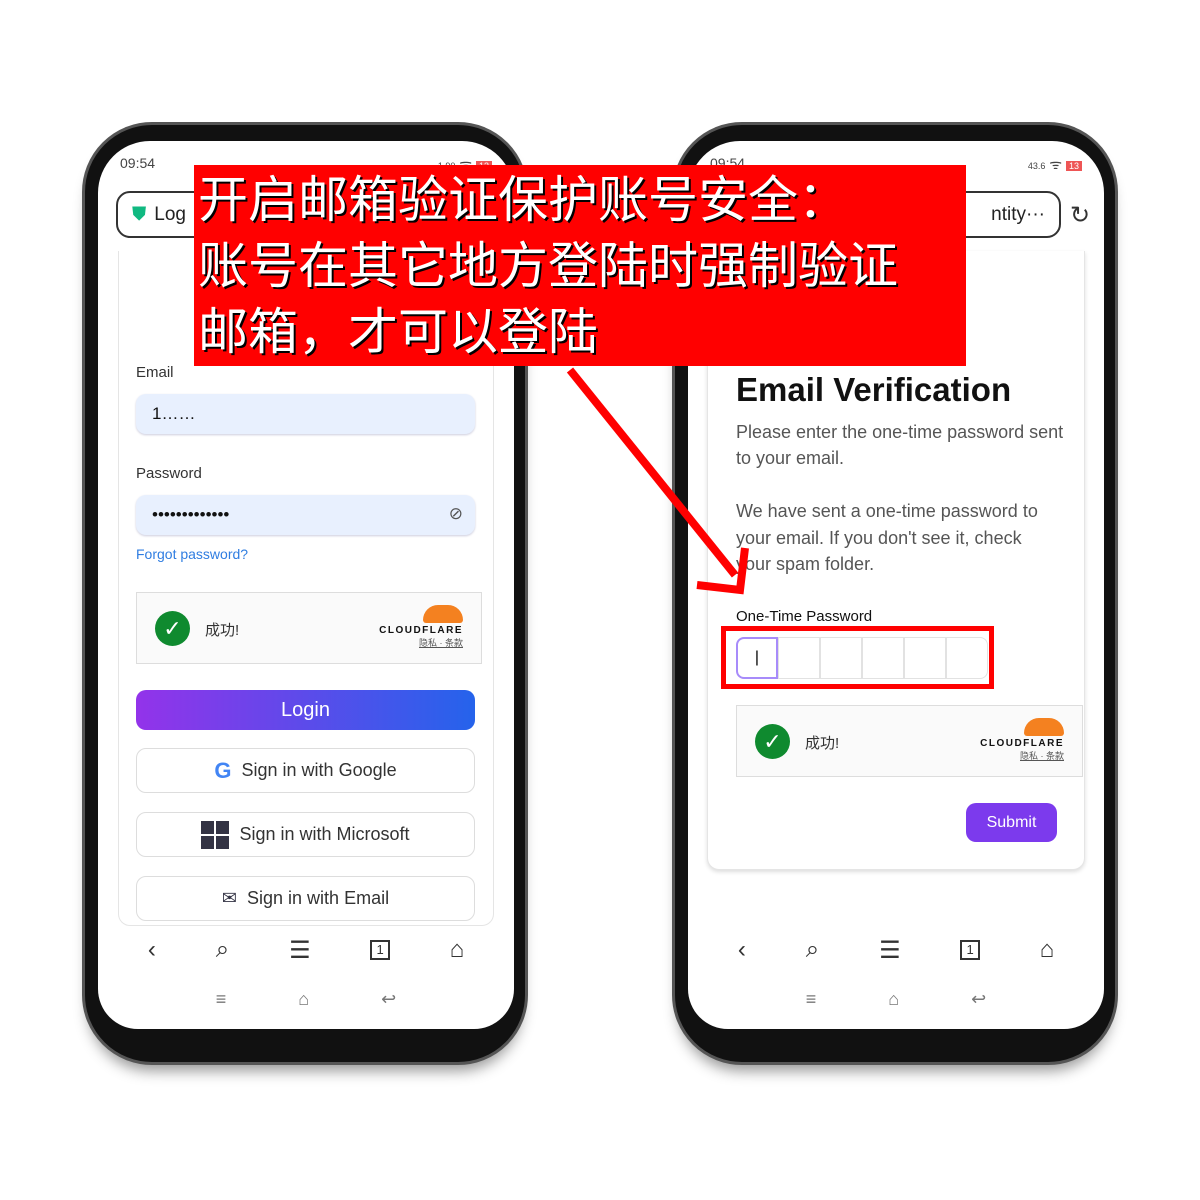 This screenshot has height=1200, width=1200. I want to click on annotation-banner: 开启邮箱验证保护账号安全： 账号在其它地方登陆时强制验证 邮箱，才可以登陆, so click(580, 265).